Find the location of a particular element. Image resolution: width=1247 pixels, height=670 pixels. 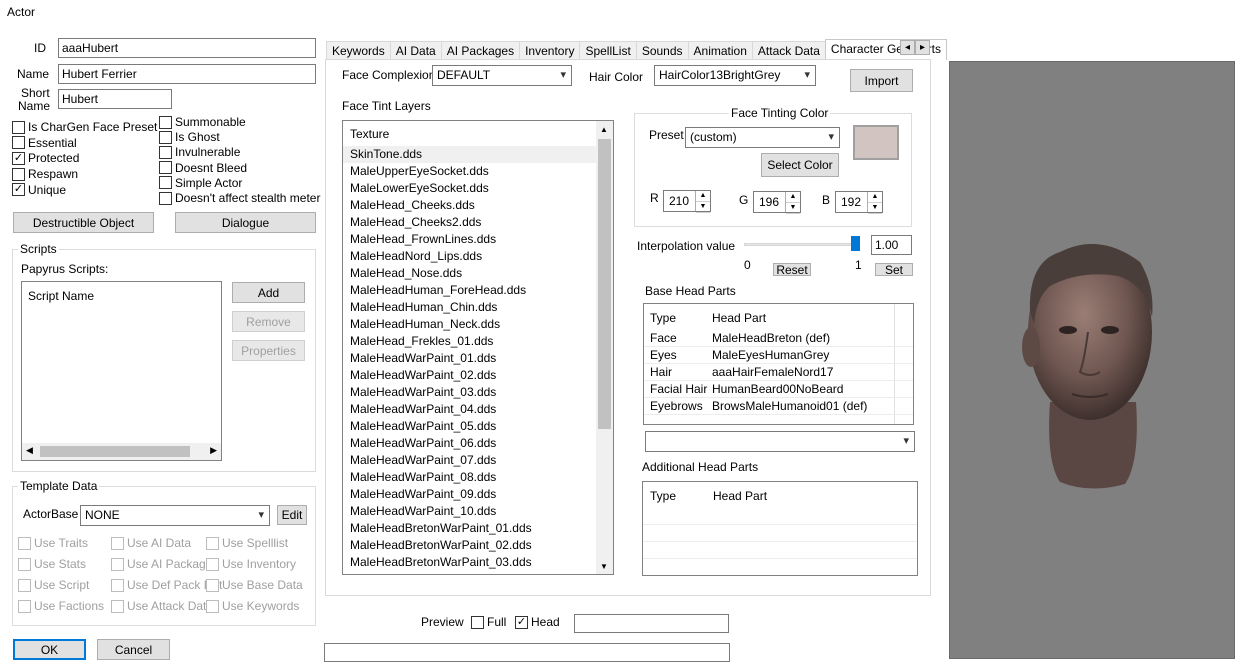

scroll-up-icon: ▲ is located at coordinates (604, 129).